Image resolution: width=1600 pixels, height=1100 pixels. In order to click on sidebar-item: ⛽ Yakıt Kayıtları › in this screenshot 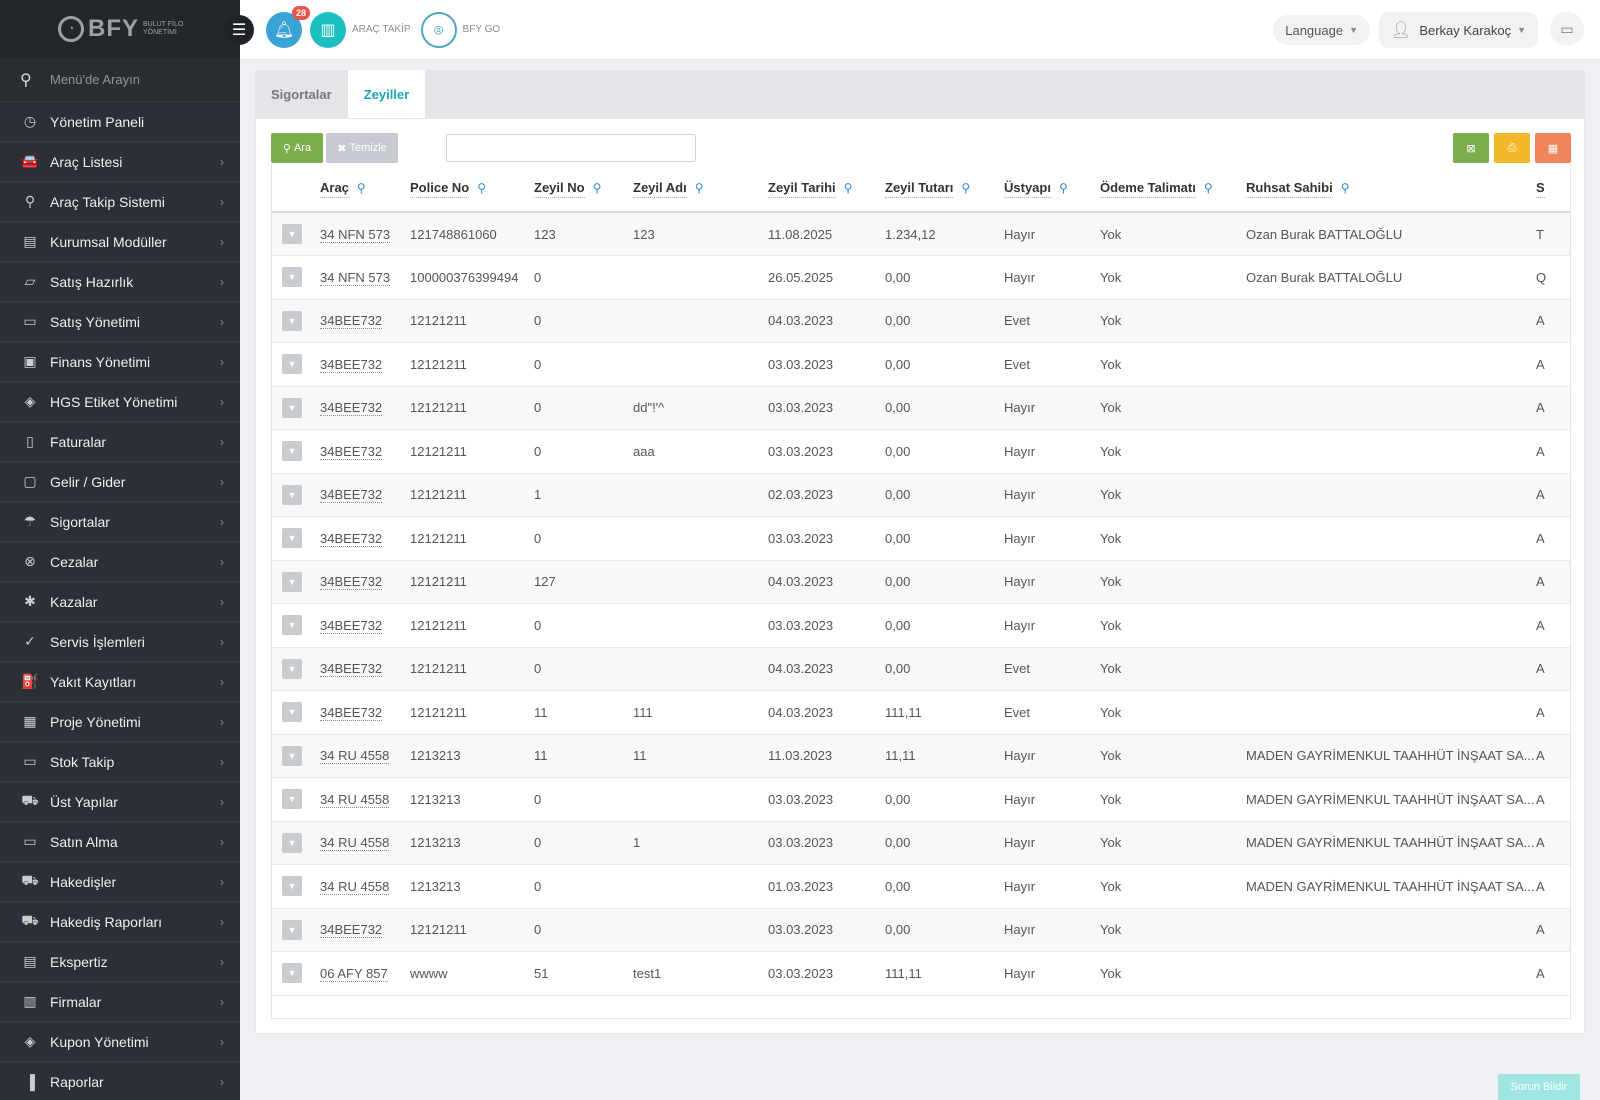, I will do `click(120, 682)`.